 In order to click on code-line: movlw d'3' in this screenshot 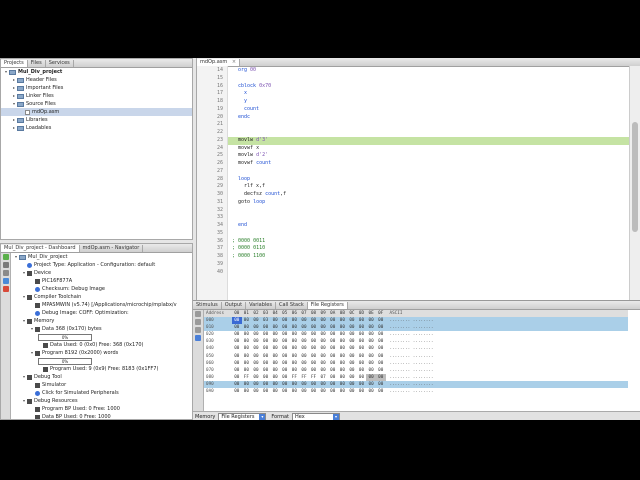, I will do `click(428, 140)`.